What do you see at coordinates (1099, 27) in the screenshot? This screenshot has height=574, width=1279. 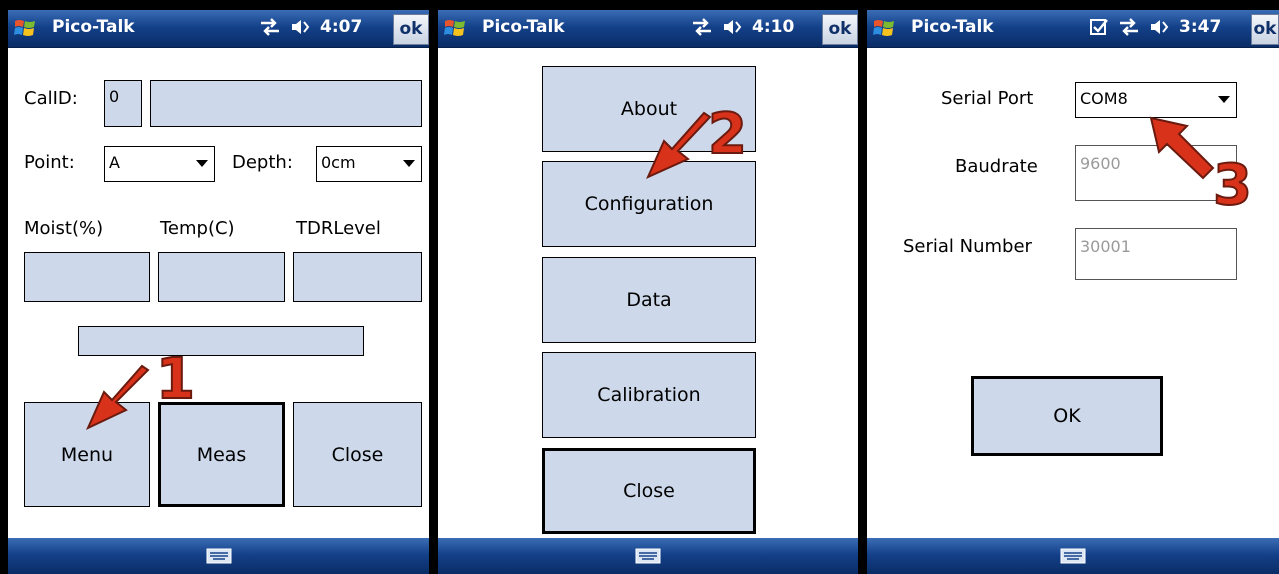 I see `checkbox-notification-icon` at bounding box center [1099, 27].